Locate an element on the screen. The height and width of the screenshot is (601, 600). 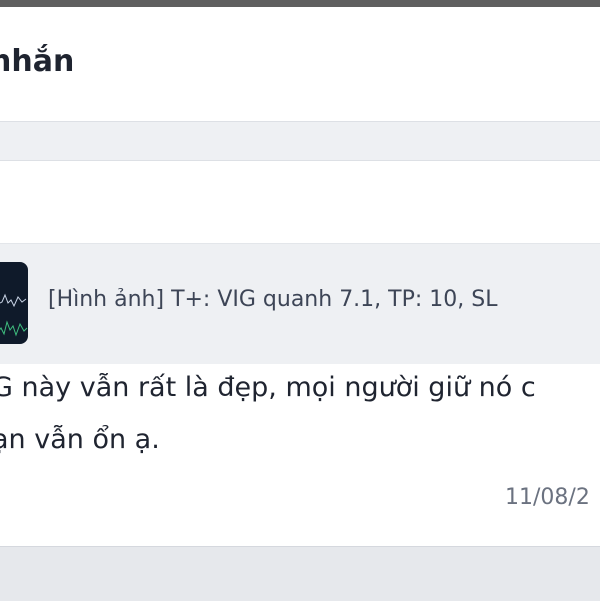
message-timestamp: 11/08/2 is located at coordinates (547, 497).